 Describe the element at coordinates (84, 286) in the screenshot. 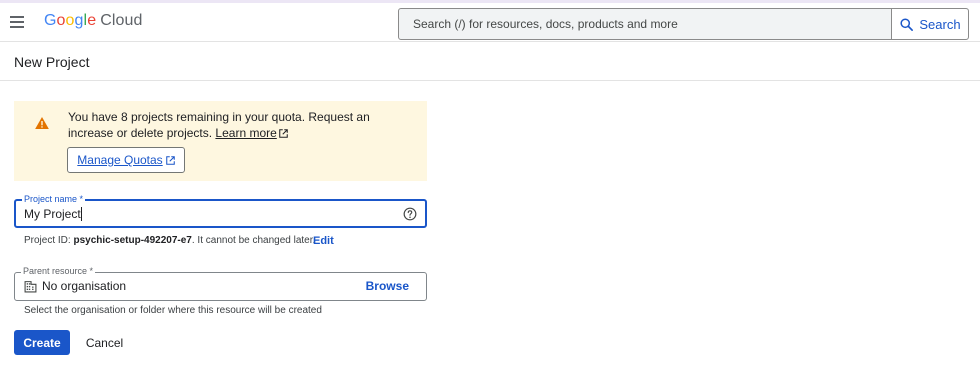

I see `parent-resource-value: No organisation` at that location.